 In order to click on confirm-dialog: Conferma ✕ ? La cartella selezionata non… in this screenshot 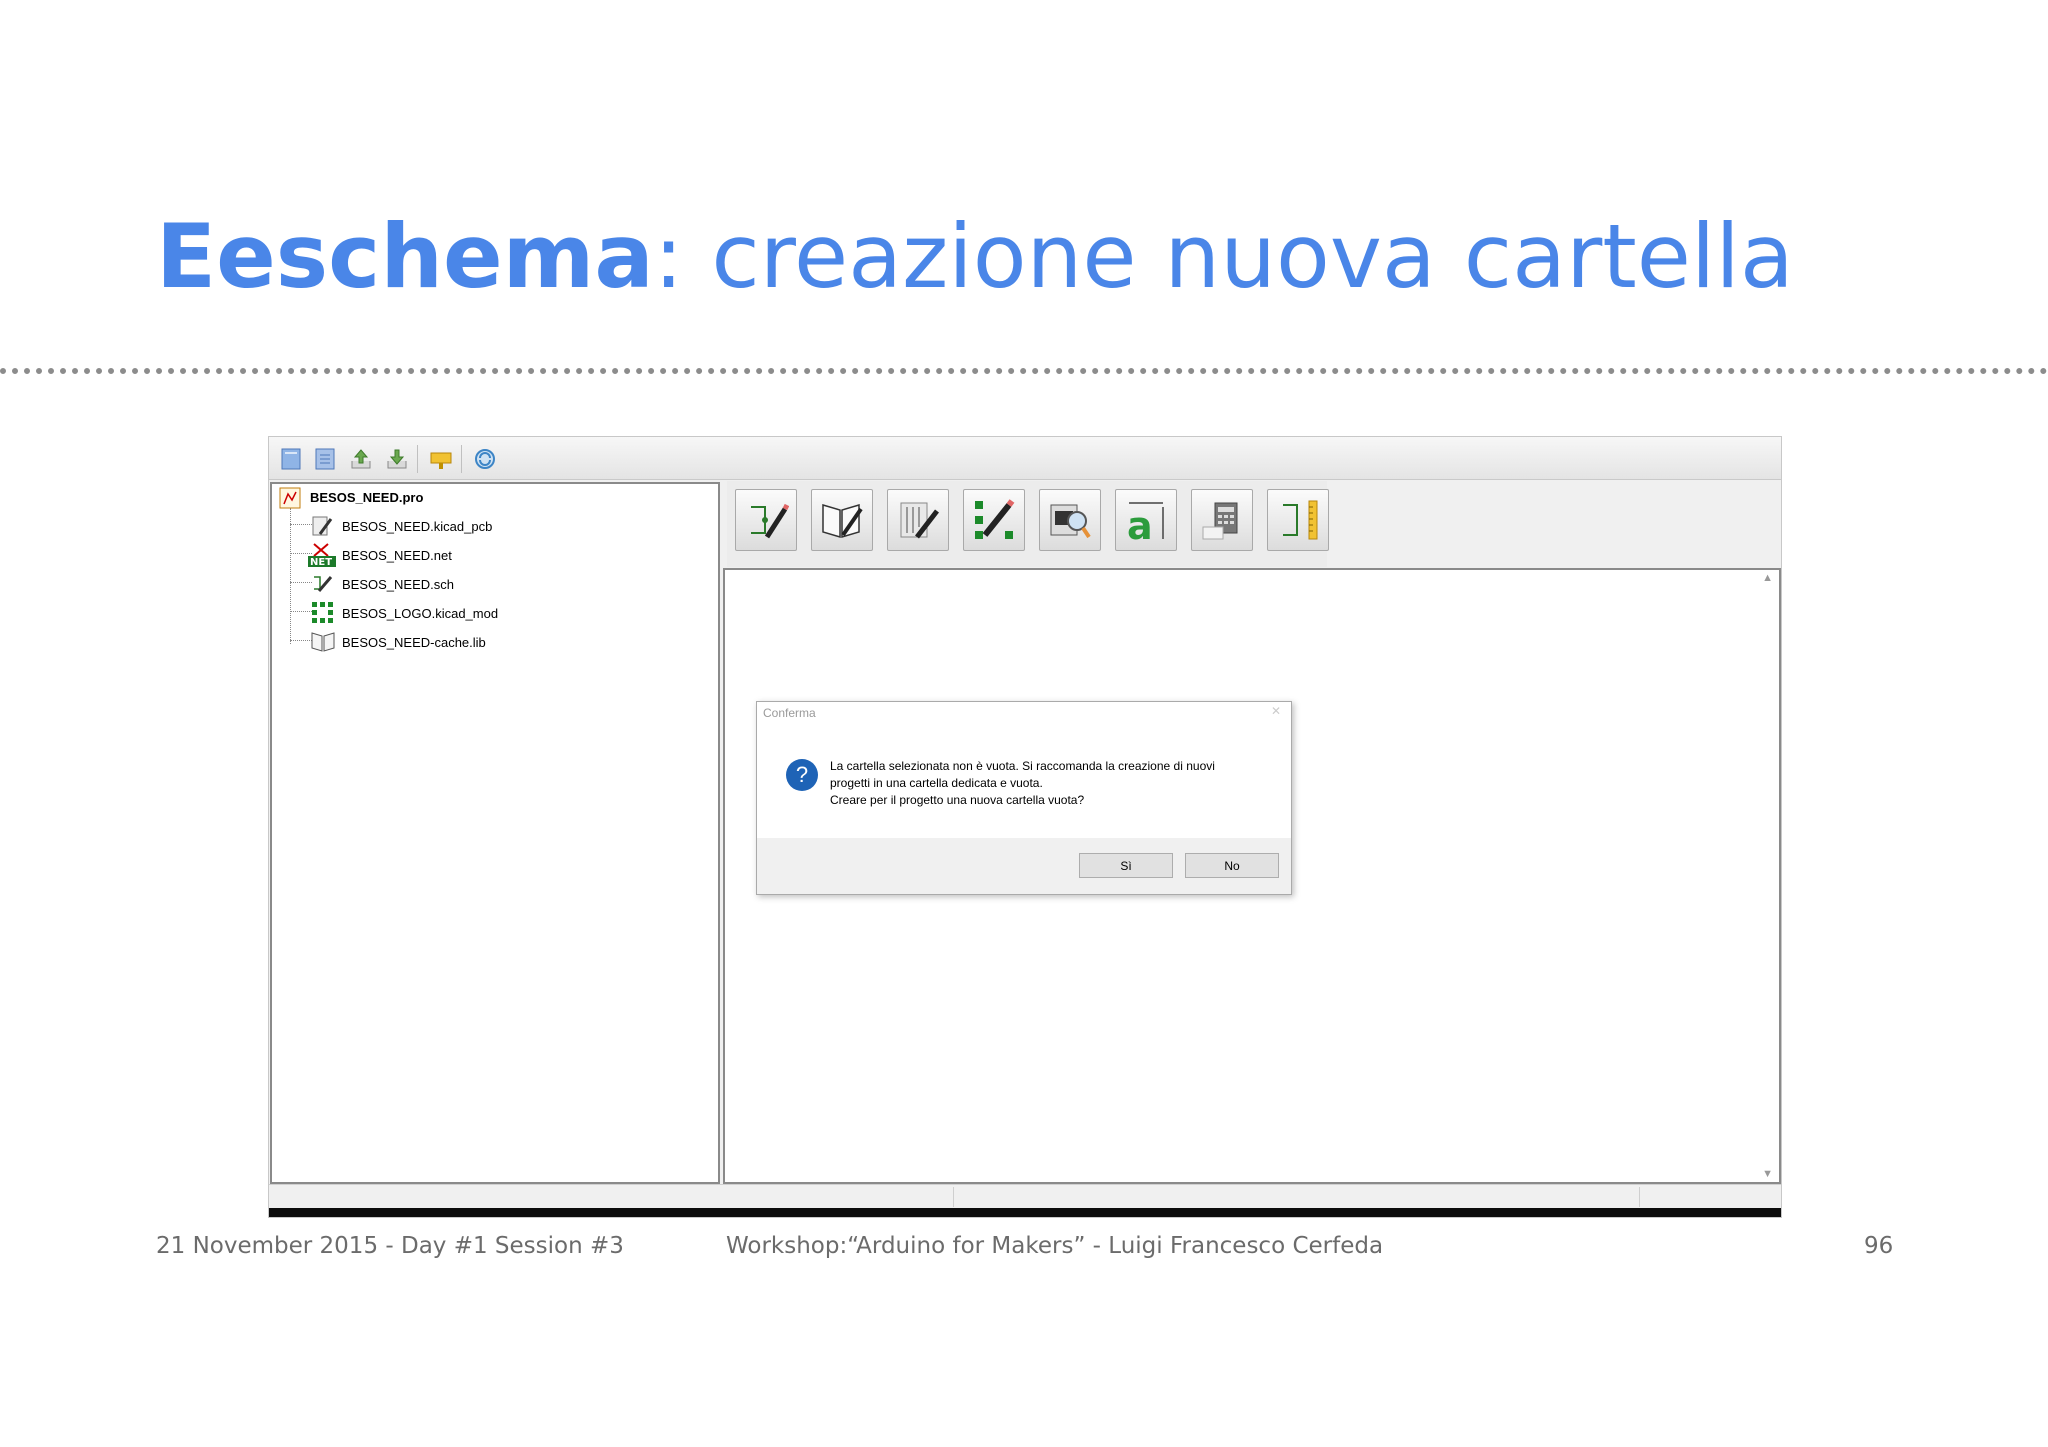, I will do `click(1024, 798)`.